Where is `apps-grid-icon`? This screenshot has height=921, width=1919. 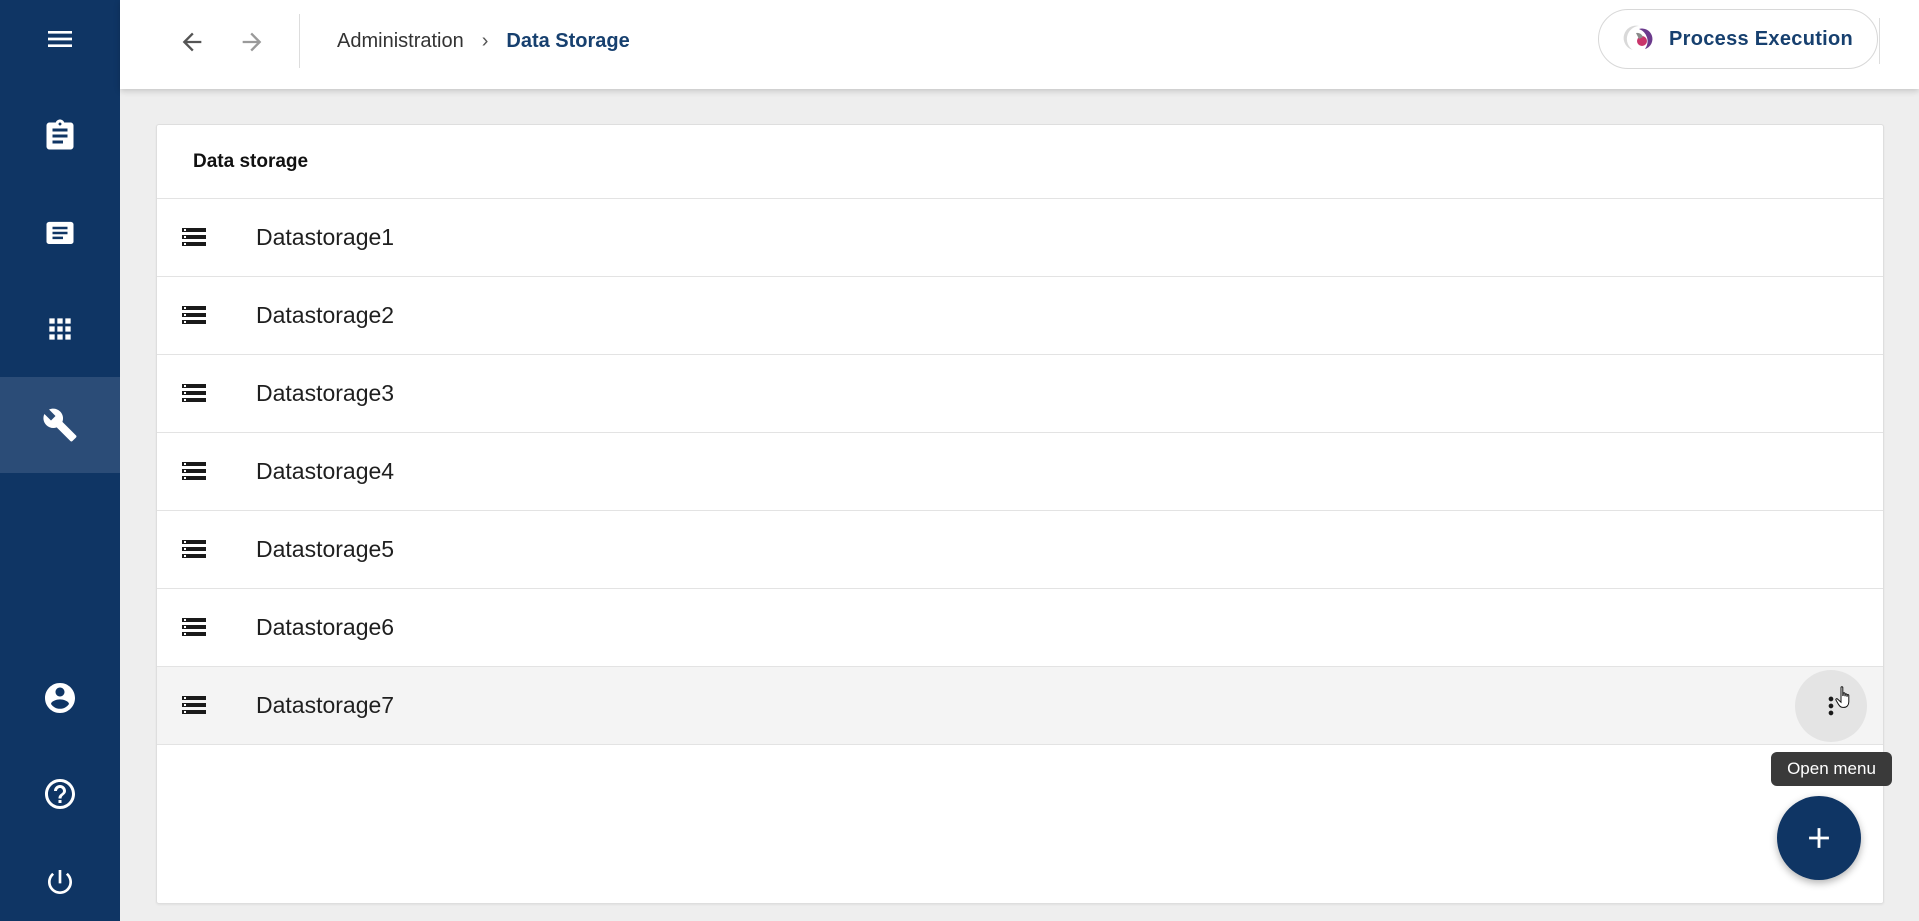 apps-grid-icon is located at coordinates (60, 329).